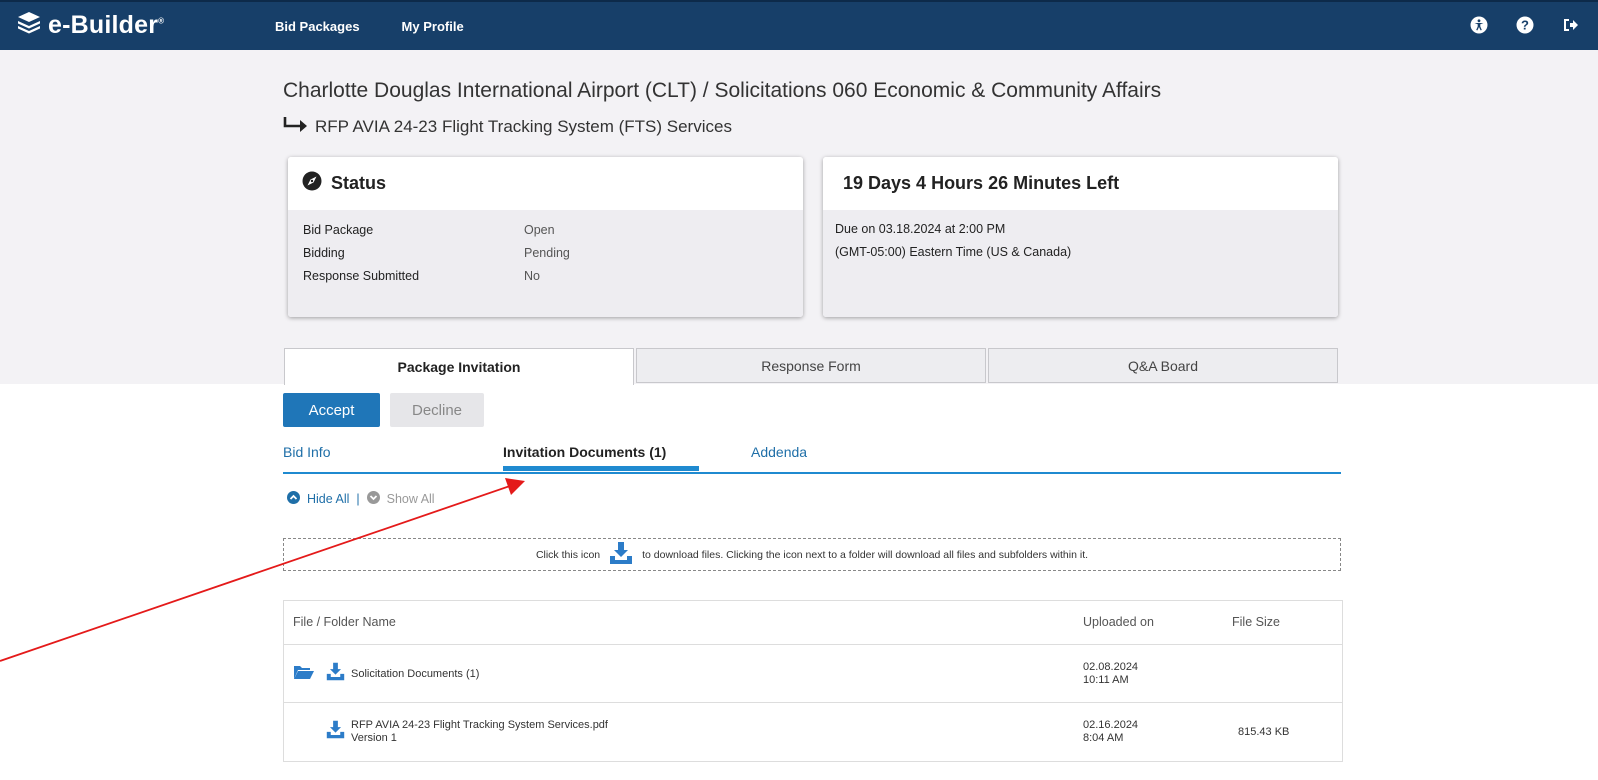 Image resolution: width=1598 pixels, height=780 pixels. What do you see at coordinates (312, 183) in the screenshot?
I see `compass-icon` at bounding box center [312, 183].